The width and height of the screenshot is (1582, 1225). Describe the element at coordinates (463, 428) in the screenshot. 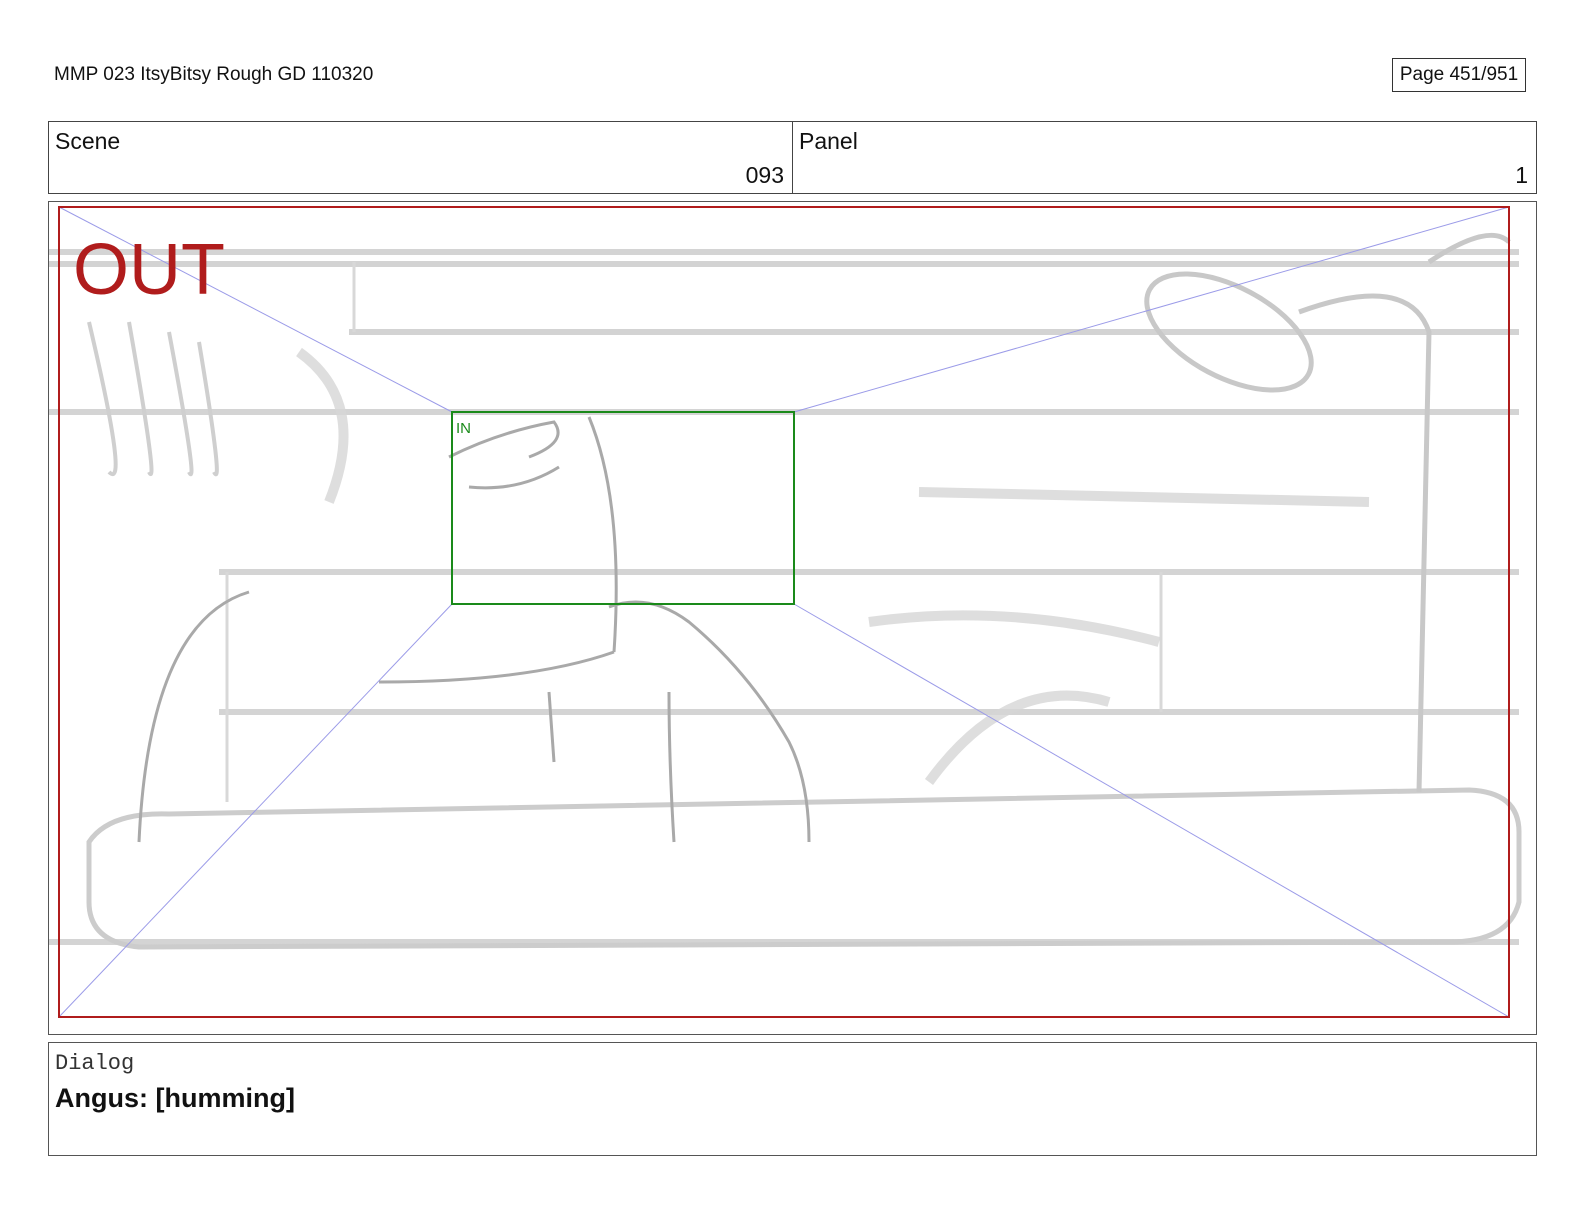

I see `in-label: IN` at that location.